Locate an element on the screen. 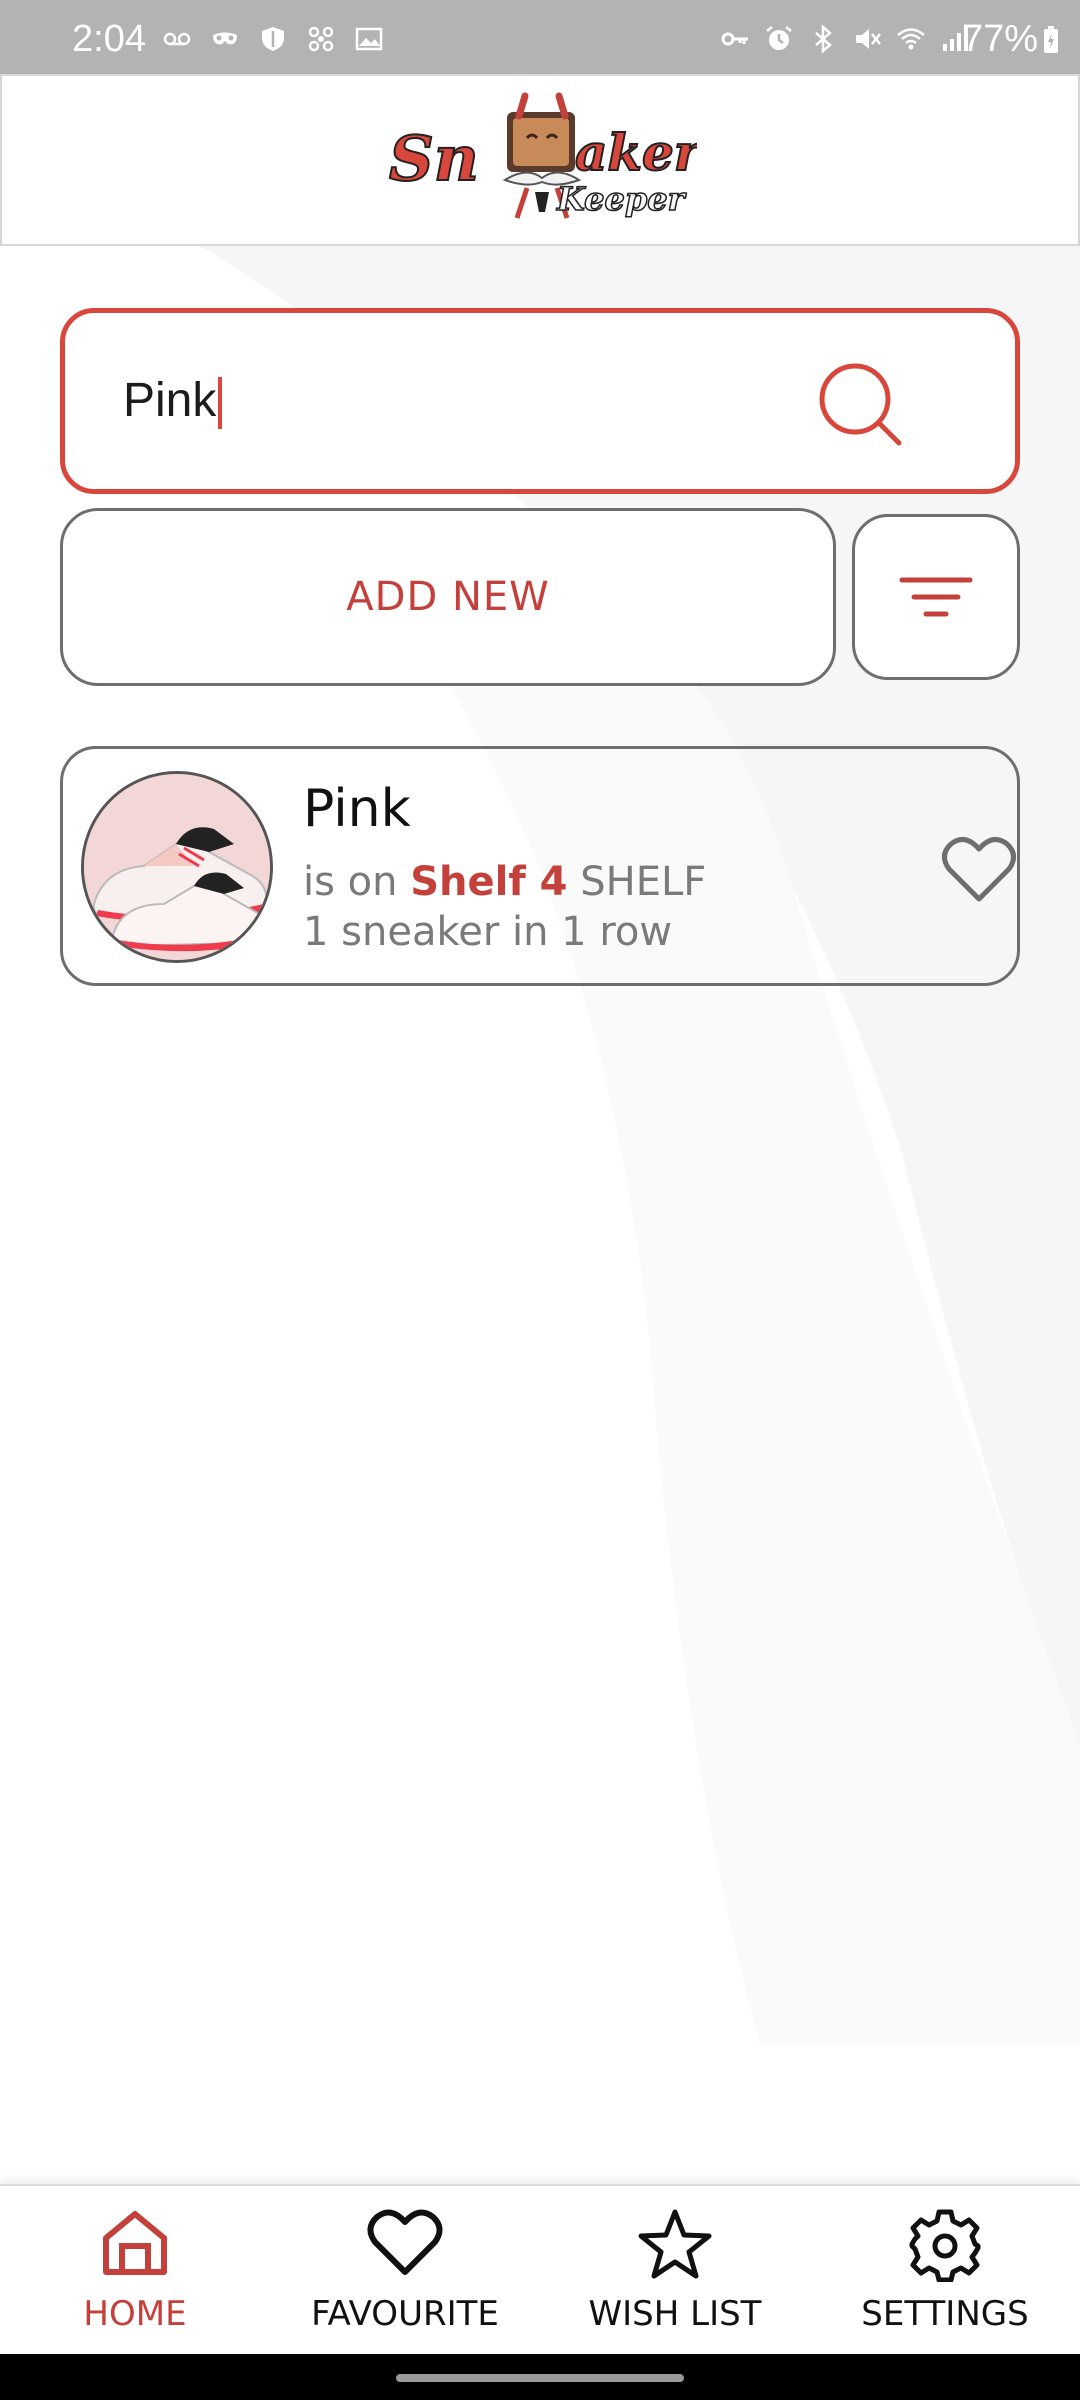  filter-button is located at coordinates (936, 597).